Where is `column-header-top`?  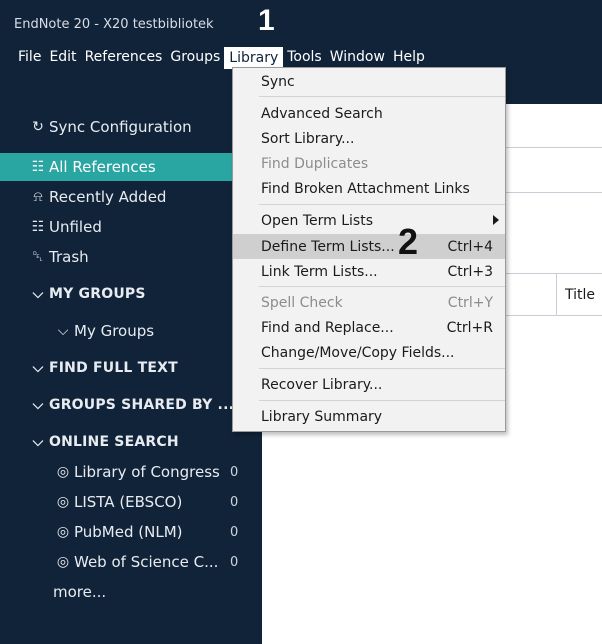 column-header-top is located at coordinates (551, 273).